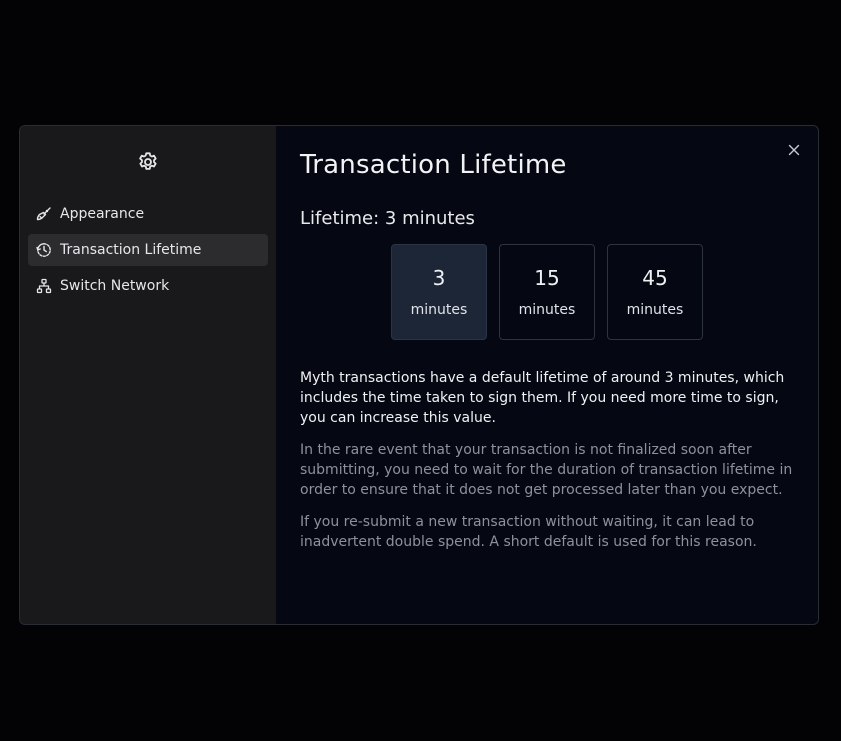 The image size is (841, 741). Describe the element at coordinates (655, 278) in the screenshot. I see `option-value: 45` at that location.